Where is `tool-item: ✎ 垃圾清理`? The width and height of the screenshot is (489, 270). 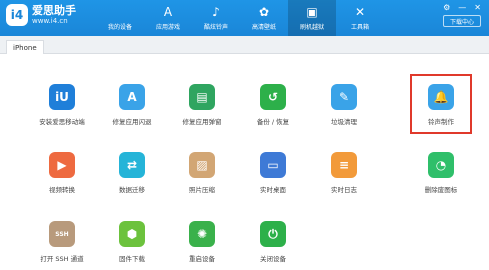
tool-item: ✎ 垃圾清理 is located at coordinates (344, 105).